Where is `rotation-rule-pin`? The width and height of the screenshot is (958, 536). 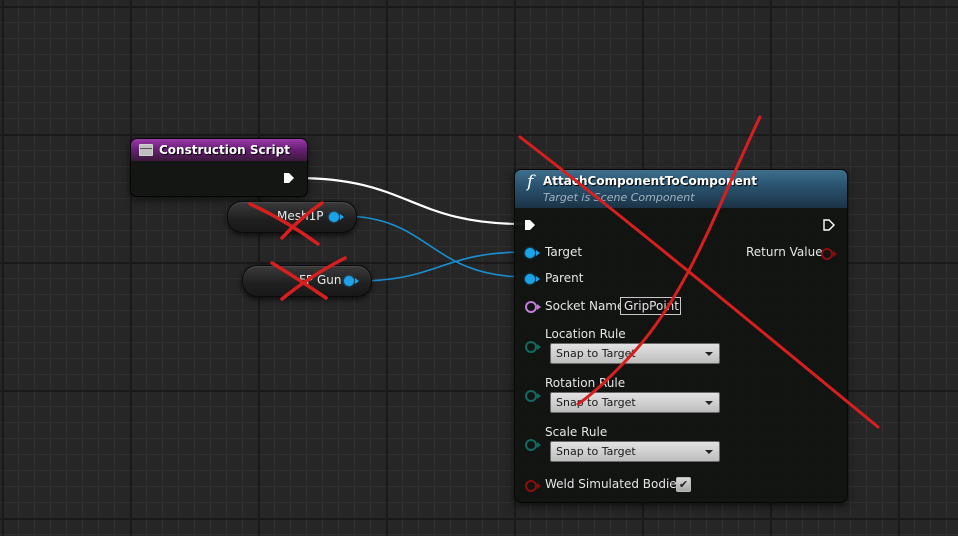
rotation-rule-pin is located at coordinates (533, 396).